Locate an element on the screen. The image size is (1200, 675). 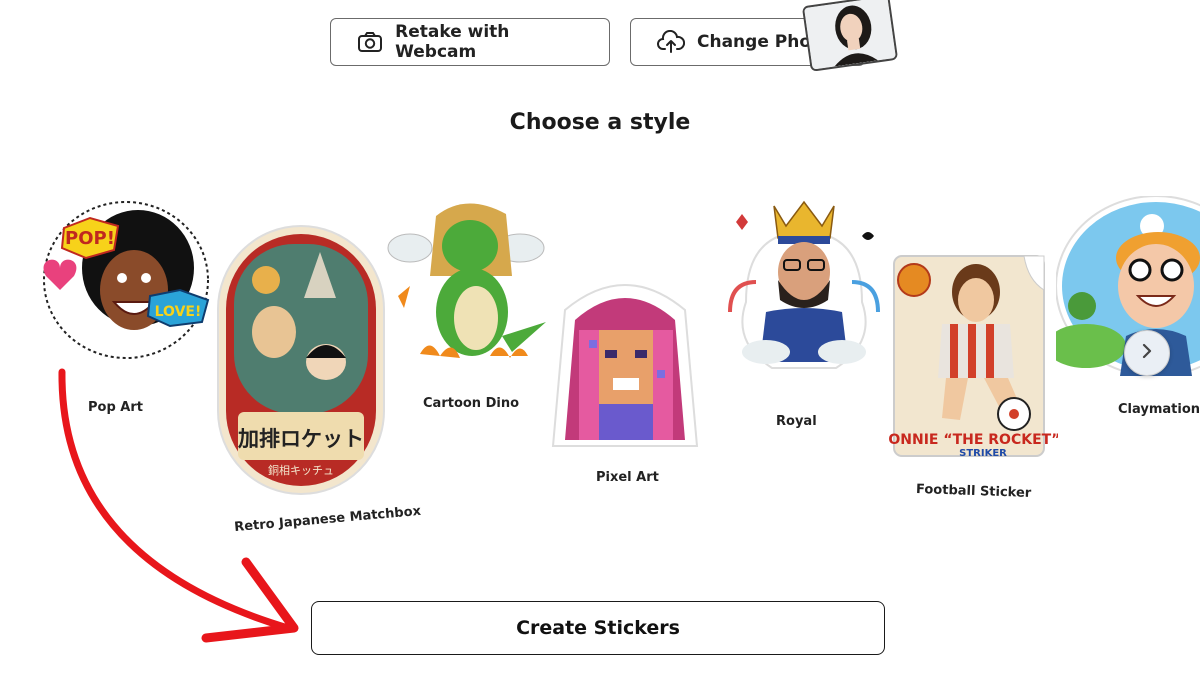
pop-art-sticker-image: POP! LOVE! is located at coordinates (126, 280).